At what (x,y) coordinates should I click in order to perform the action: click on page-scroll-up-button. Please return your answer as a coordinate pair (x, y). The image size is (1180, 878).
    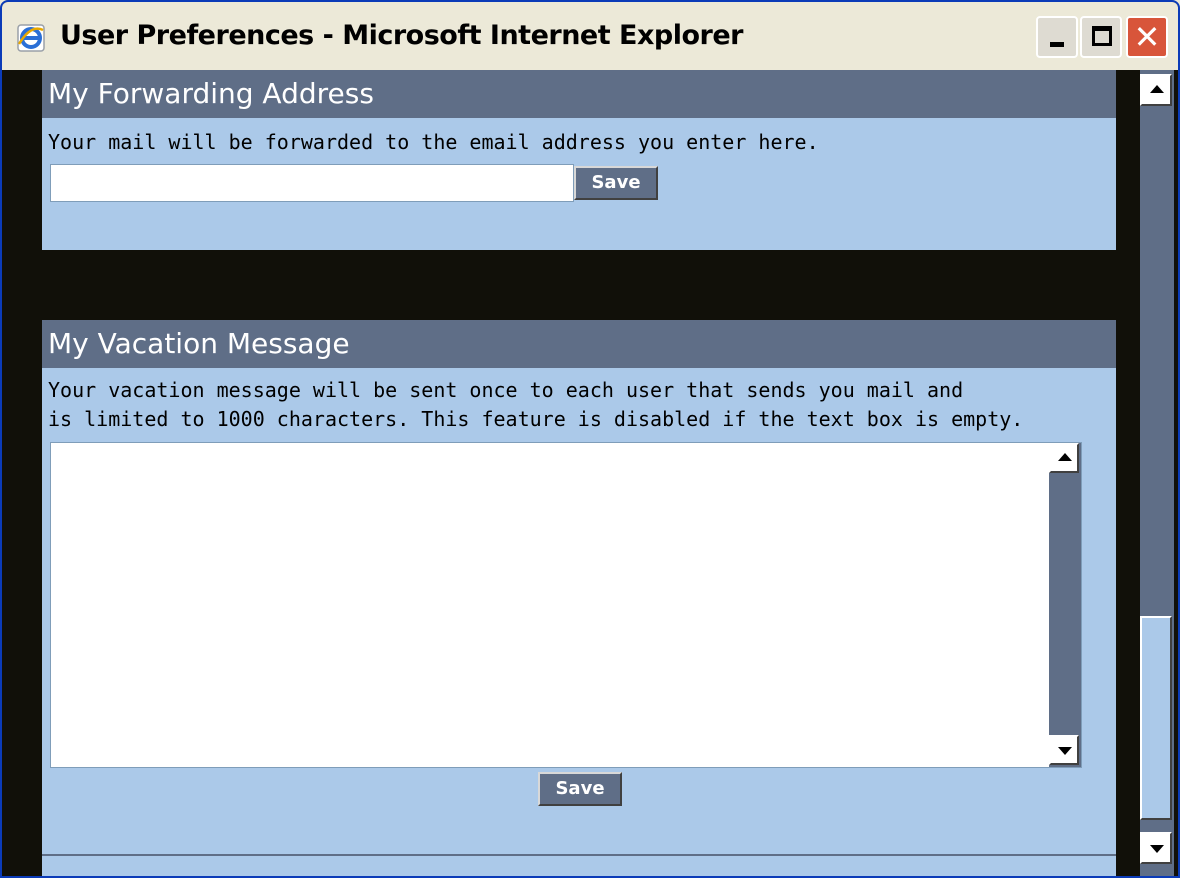
    Looking at the image, I should click on (1156, 90).